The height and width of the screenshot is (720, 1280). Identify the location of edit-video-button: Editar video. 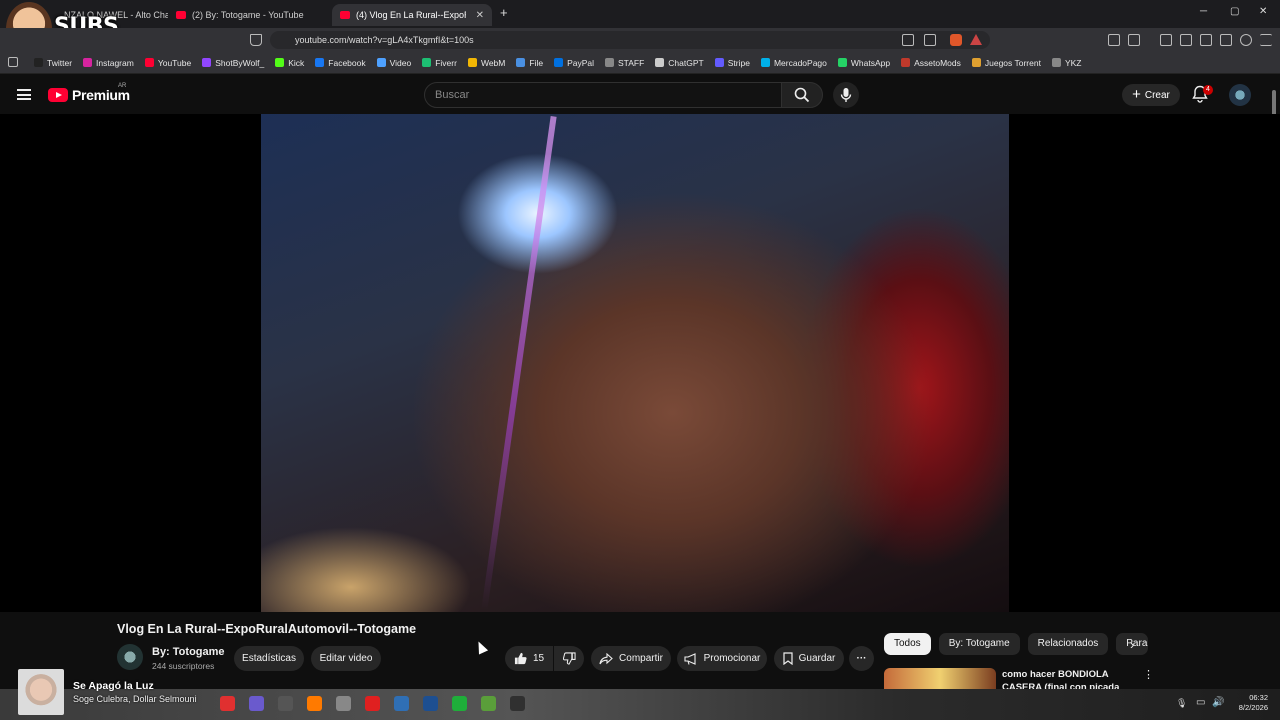
(346, 658).